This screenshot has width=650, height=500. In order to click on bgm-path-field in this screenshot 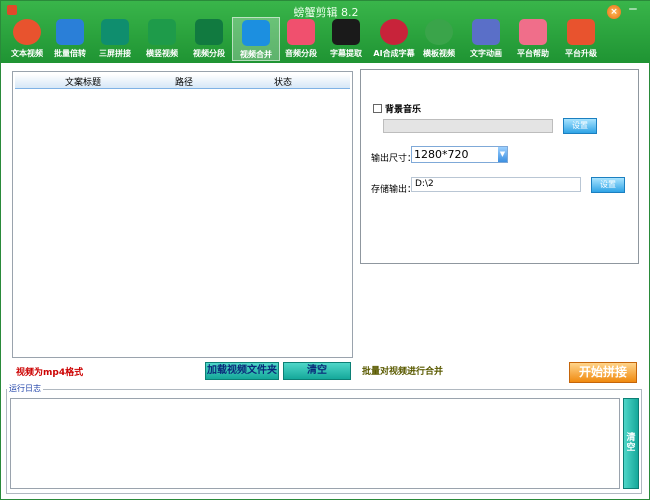, I will do `click(468, 126)`.